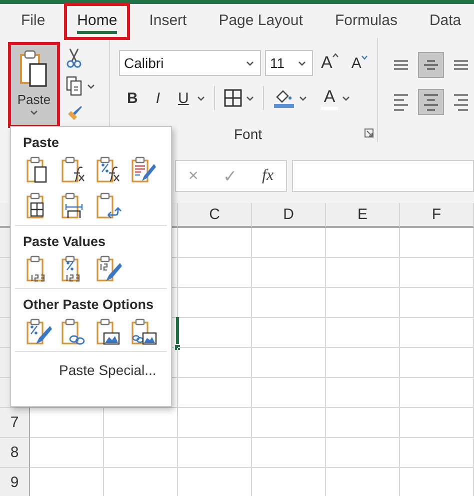  What do you see at coordinates (437, 215) in the screenshot?
I see `column-header: F` at bounding box center [437, 215].